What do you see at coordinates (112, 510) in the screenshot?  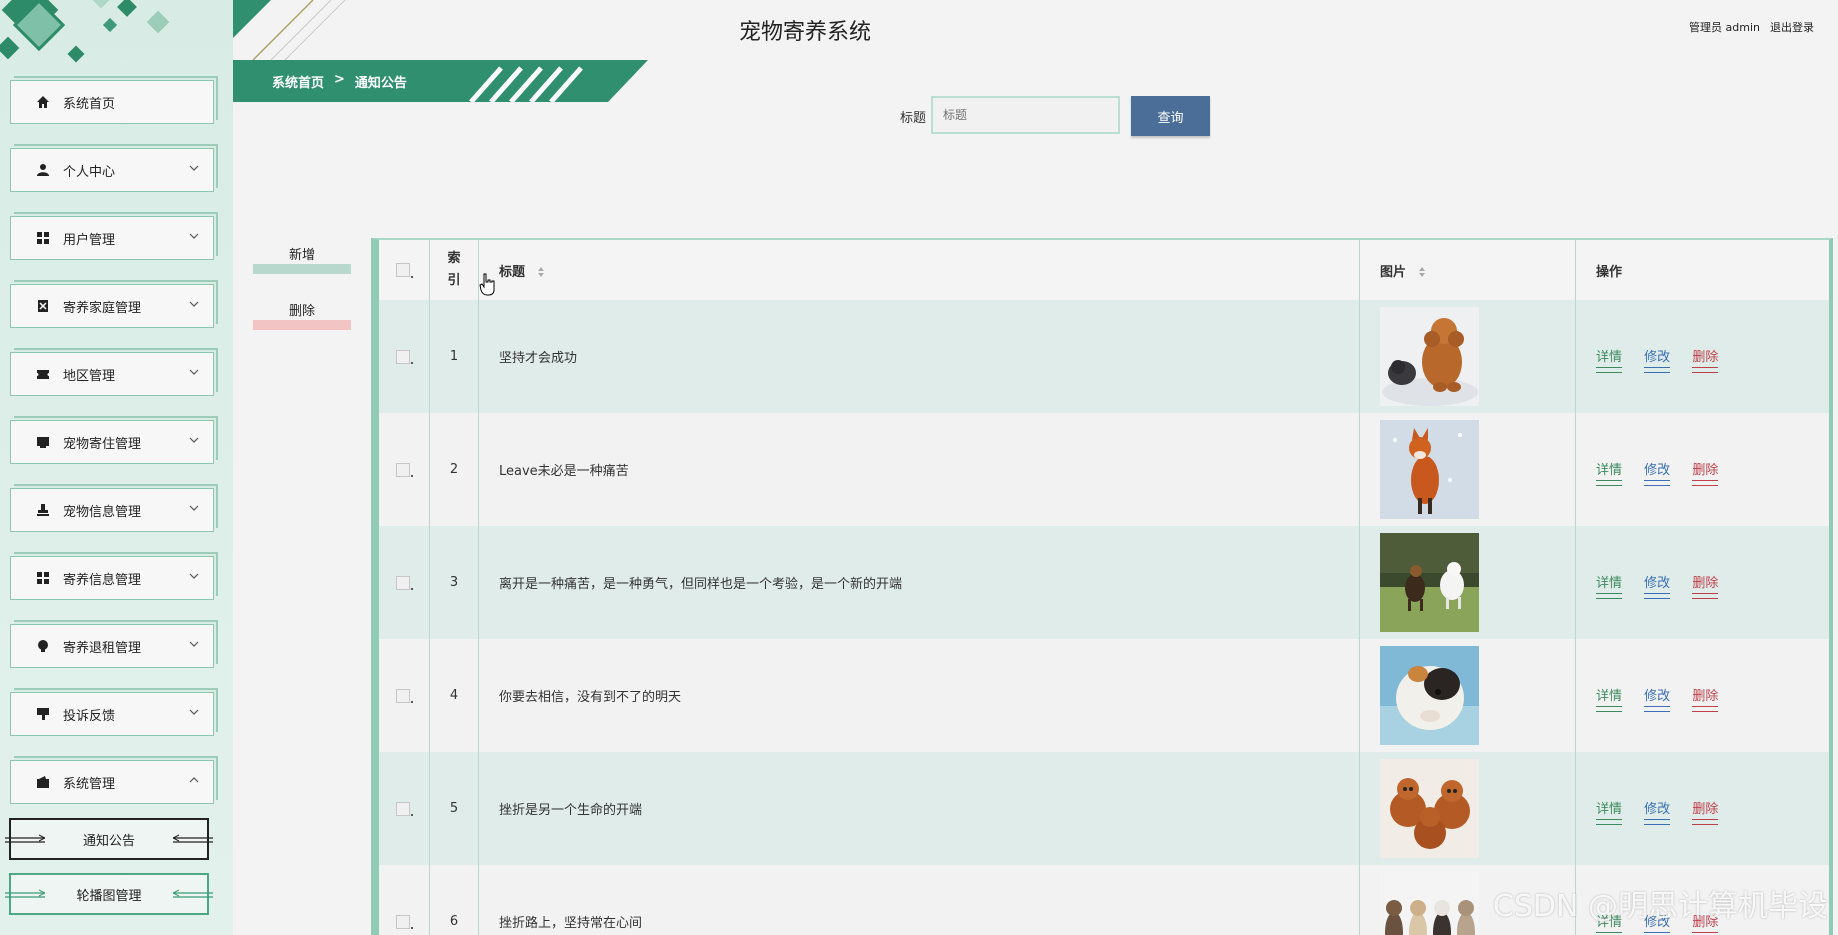 I see `sidebar-item-pet-info: 宠物信息管理` at bounding box center [112, 510].